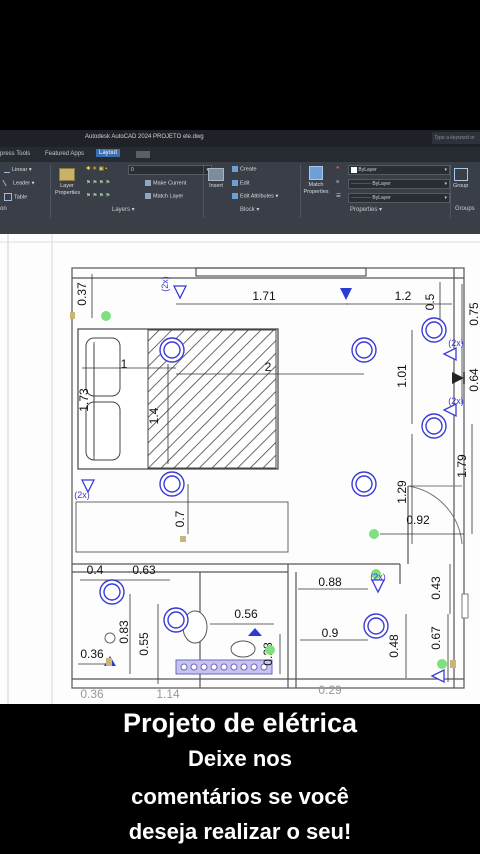  Describe the element at coordinates (473, 314) in the screenshot. I see `dim-075: 0.75` at that location.